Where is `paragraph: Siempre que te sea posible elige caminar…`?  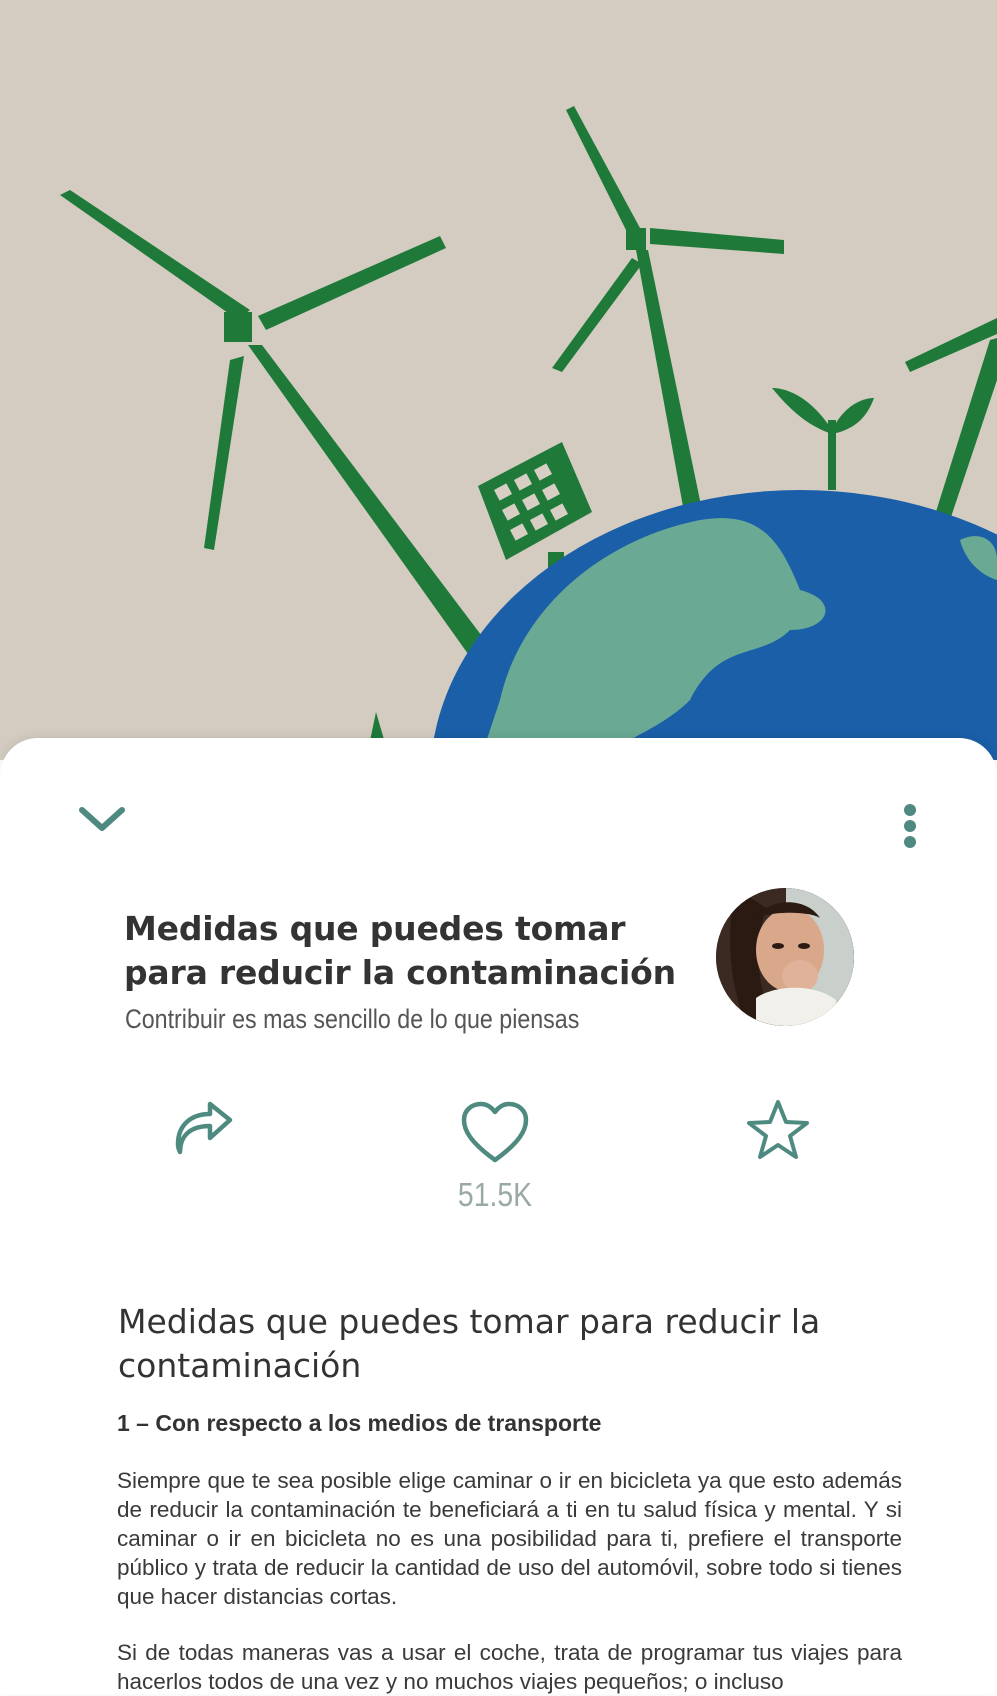
paragraph: Siempre que te sea posible elige caminar… is located at coordinates (509, 1538).